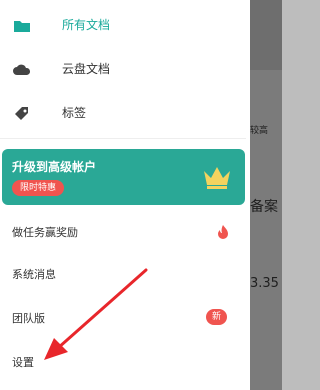 This screenshot has height=390, width=320. Describe the element at coordinates (21, 113) in the screenshot. I see `tag-icon` at that location.